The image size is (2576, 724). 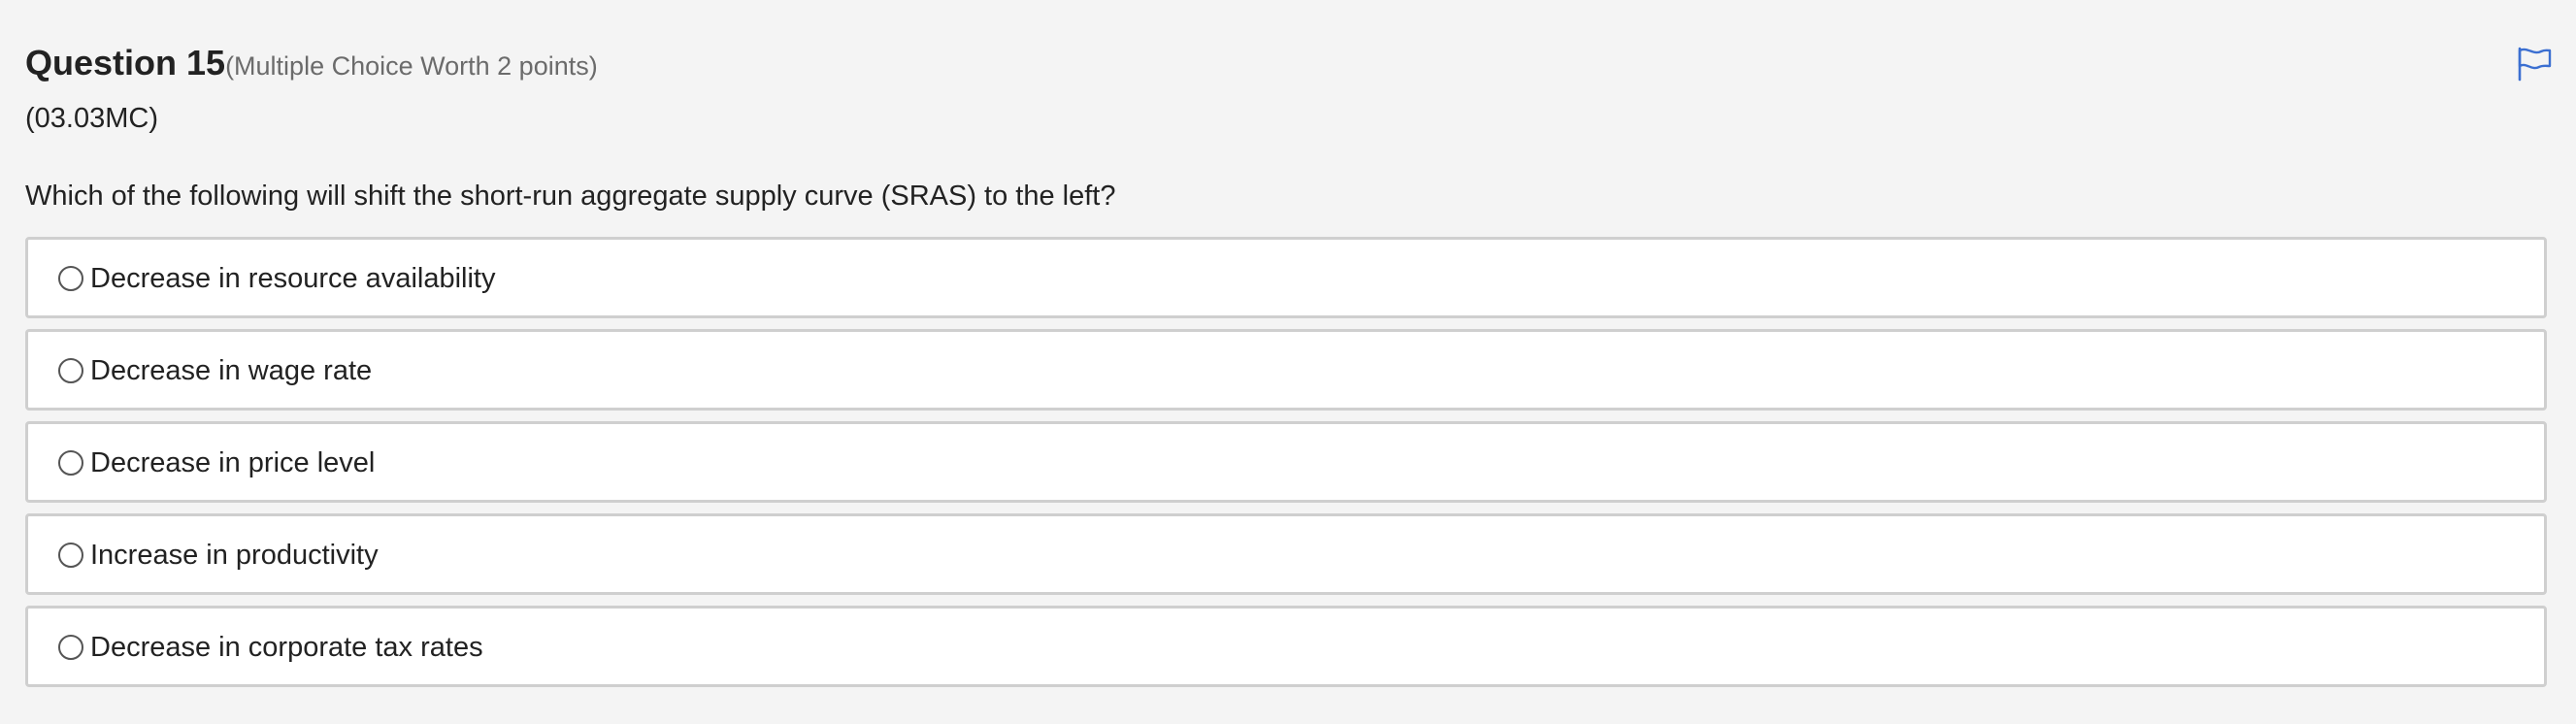 What do you see at coordinates (293, 278) in the screenshot?
I see `answer-option-label: Decrease in resource availability` at bounding box center [293, 278].